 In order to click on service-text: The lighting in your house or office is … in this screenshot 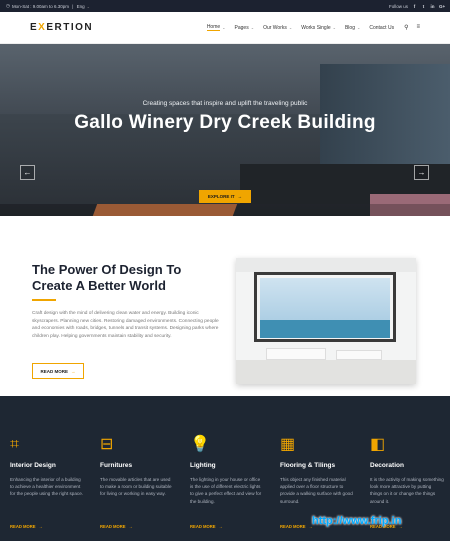, I will do `click(226, 490)`.